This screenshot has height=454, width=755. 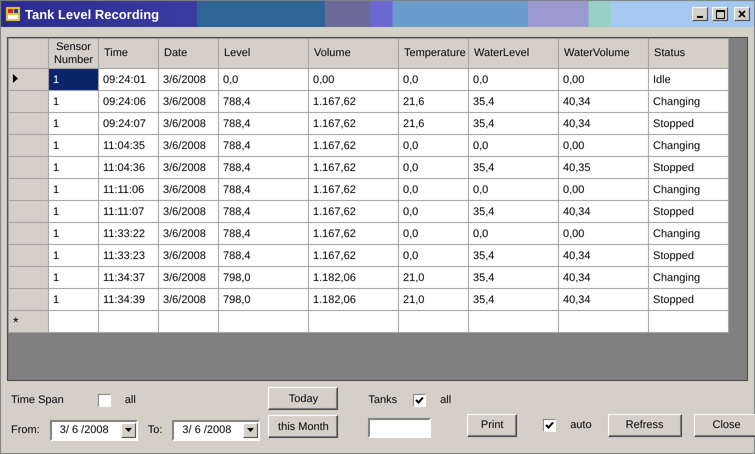 I want to click on table-cell: 11:34:37, so click(x=128, y=277).